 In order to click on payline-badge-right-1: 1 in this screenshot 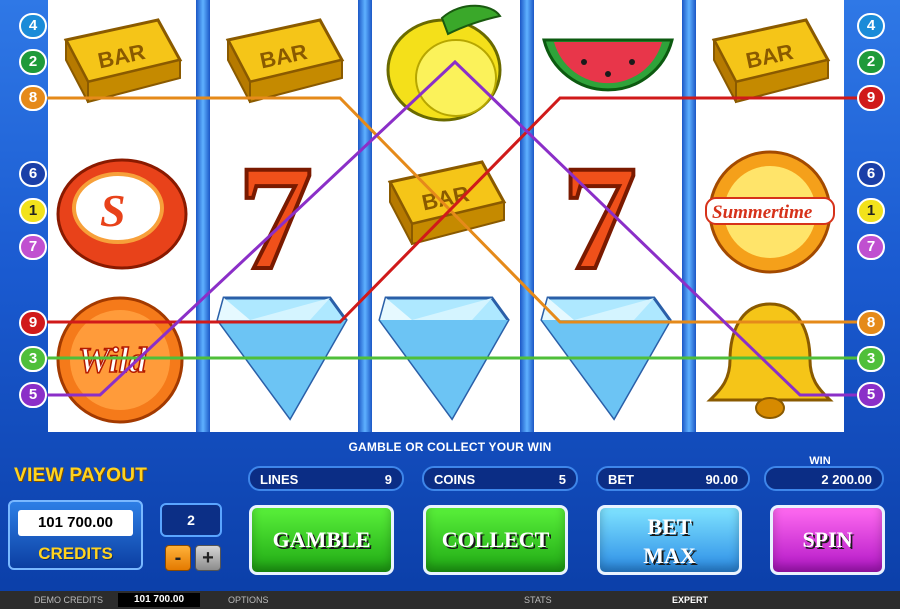, I will do `click(871, 211)`.